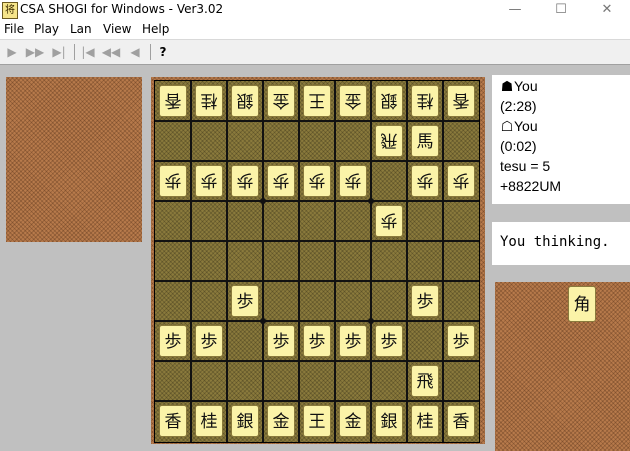 The image size is (630, 451). What do you see at coordinates (155, 29) in the screenshot?
I see `menu-help: Help` at bounding box center [155, 29].